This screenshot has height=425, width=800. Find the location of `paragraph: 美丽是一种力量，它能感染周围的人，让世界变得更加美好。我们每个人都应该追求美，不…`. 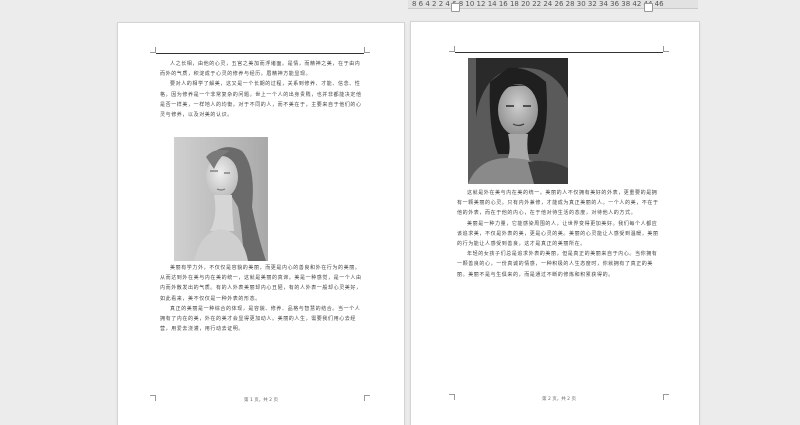

paragraph: 美丽是一种力量，它能感染周围的人，让世界变得更加美好。我们每个人都应该追求美，不… is located at coordinates (558, 234).